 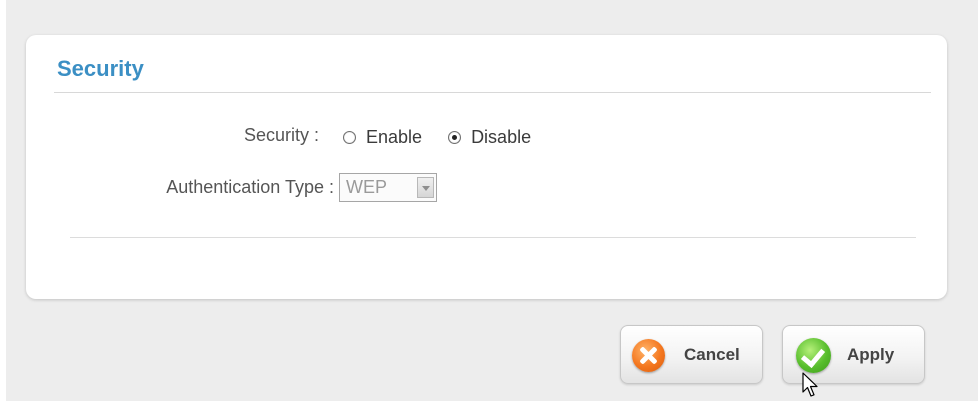 What do you see at coordinates (492, 92) in the screenshot?
I see `title-divider` at bounding box center [492, 92].